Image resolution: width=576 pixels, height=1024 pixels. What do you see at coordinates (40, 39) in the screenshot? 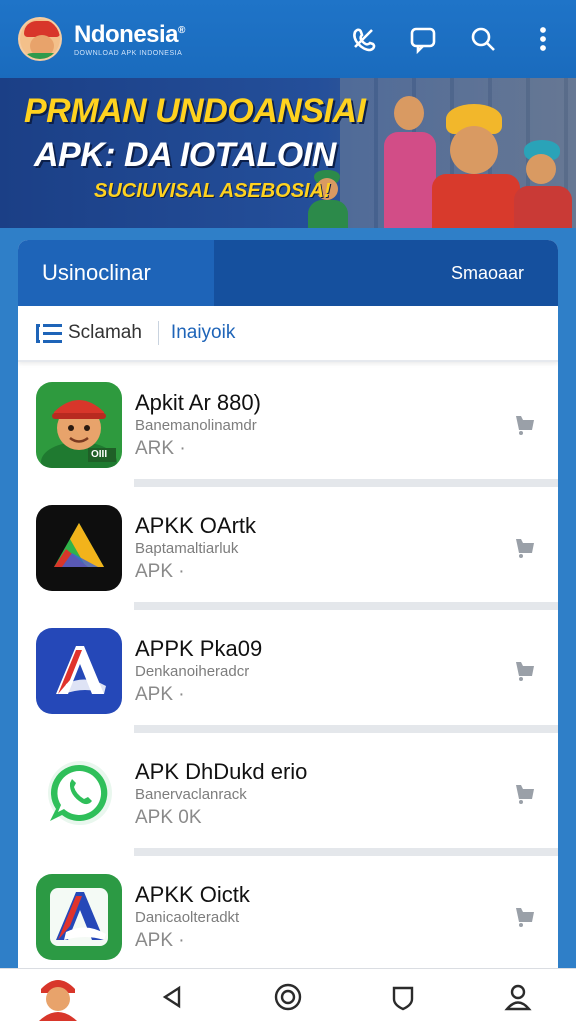
I see `mascot-logo-icon` at bounding box center [40, 39].